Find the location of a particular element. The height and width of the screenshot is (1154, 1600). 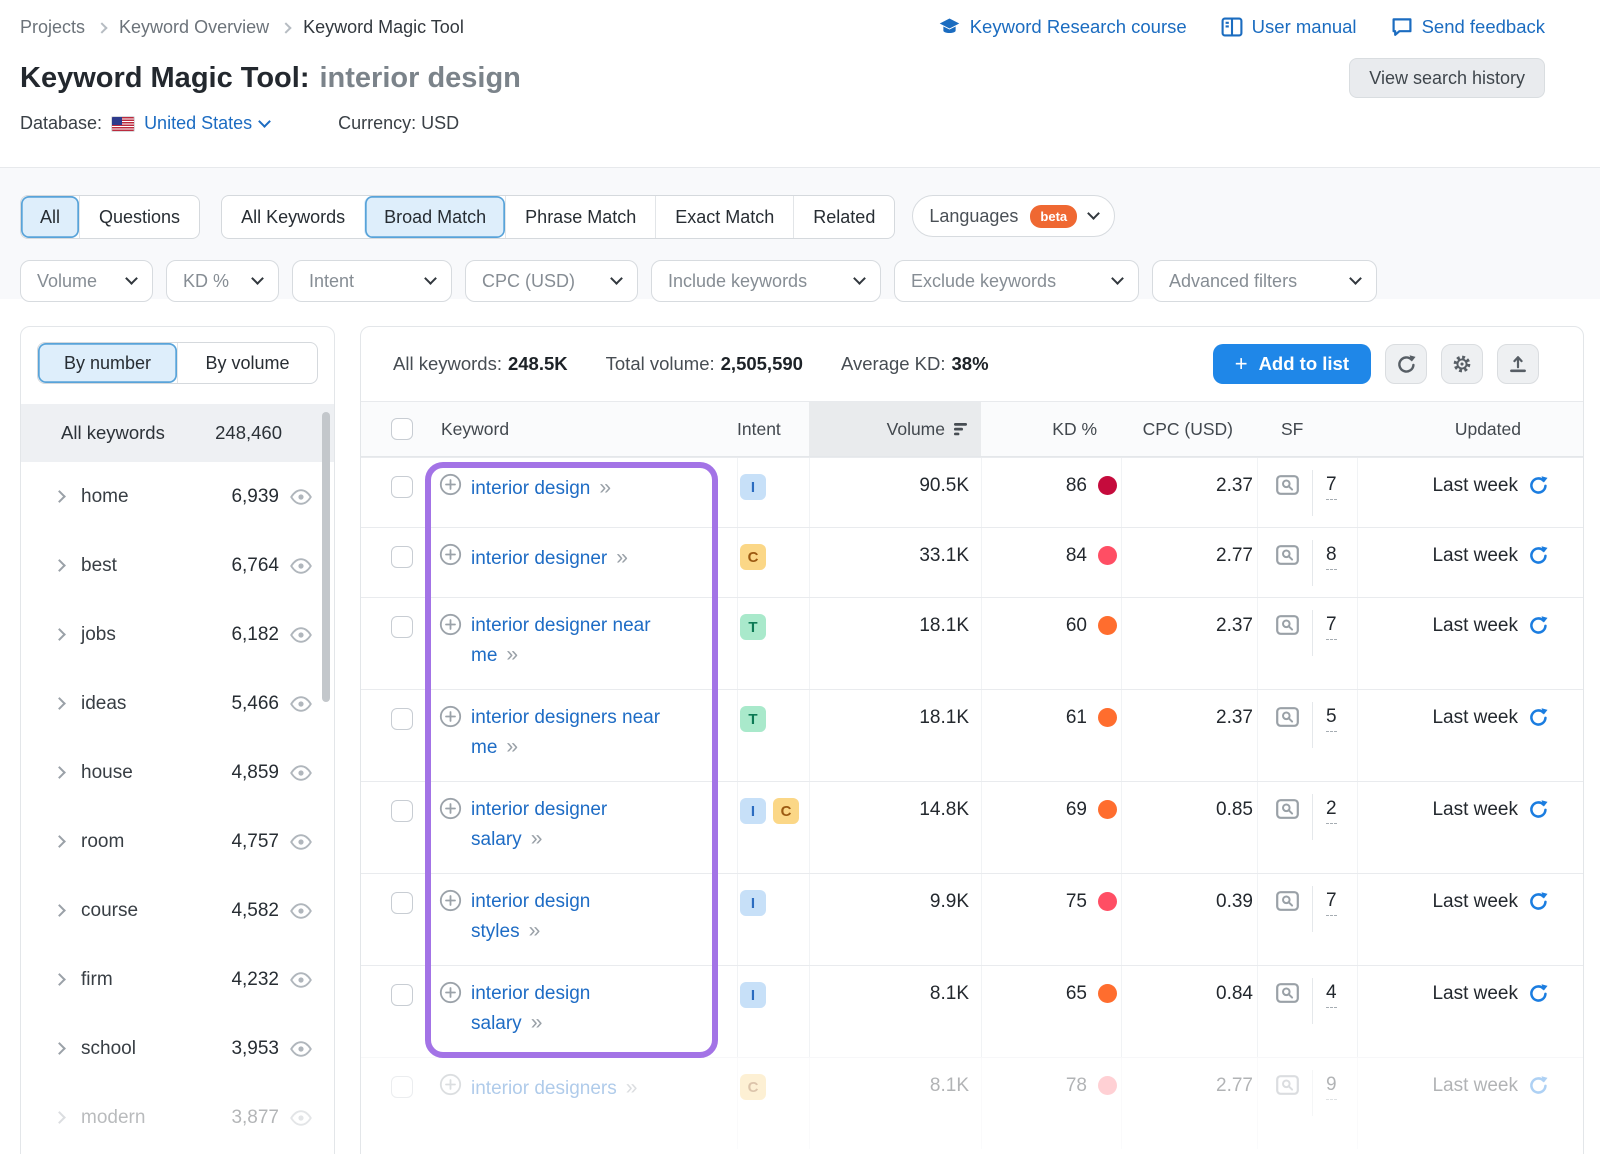

database-selector: United States is located at coordinates (207, 123).